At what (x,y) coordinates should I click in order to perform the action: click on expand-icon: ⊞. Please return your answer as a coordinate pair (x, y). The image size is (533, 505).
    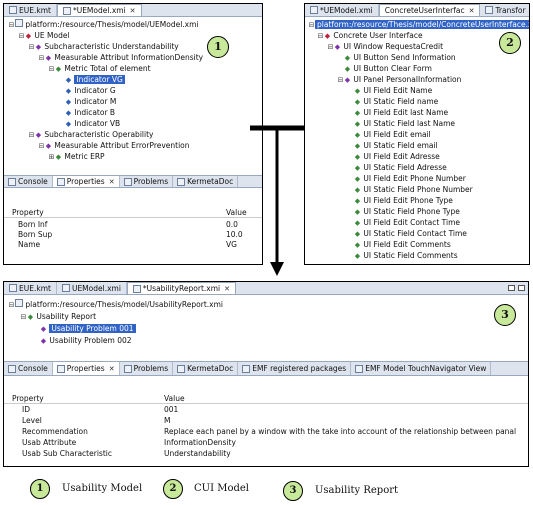
    Looking at the image, I should click on (51, 157).